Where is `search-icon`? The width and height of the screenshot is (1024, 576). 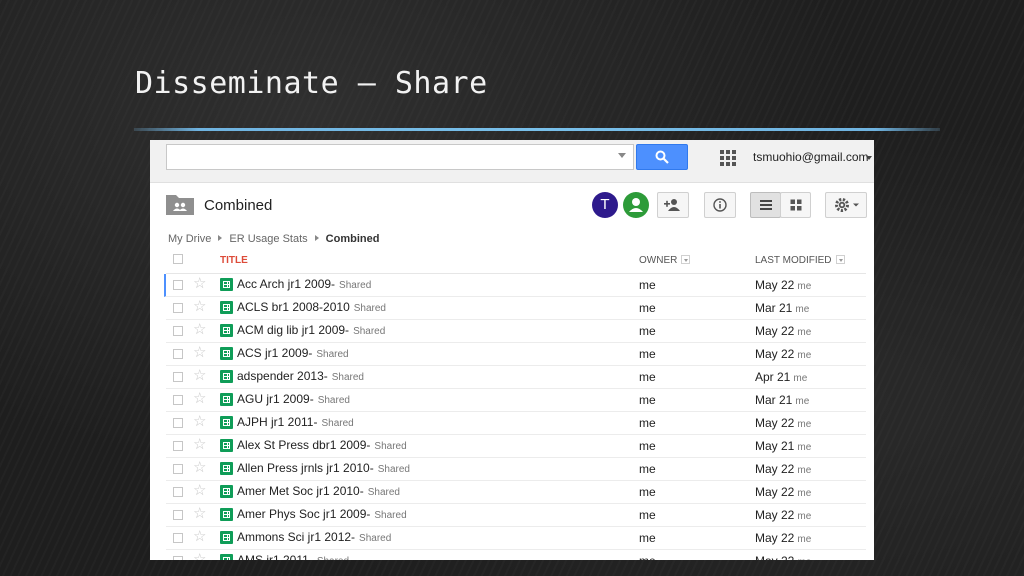 search-icon is located at coordinates (662, 157).